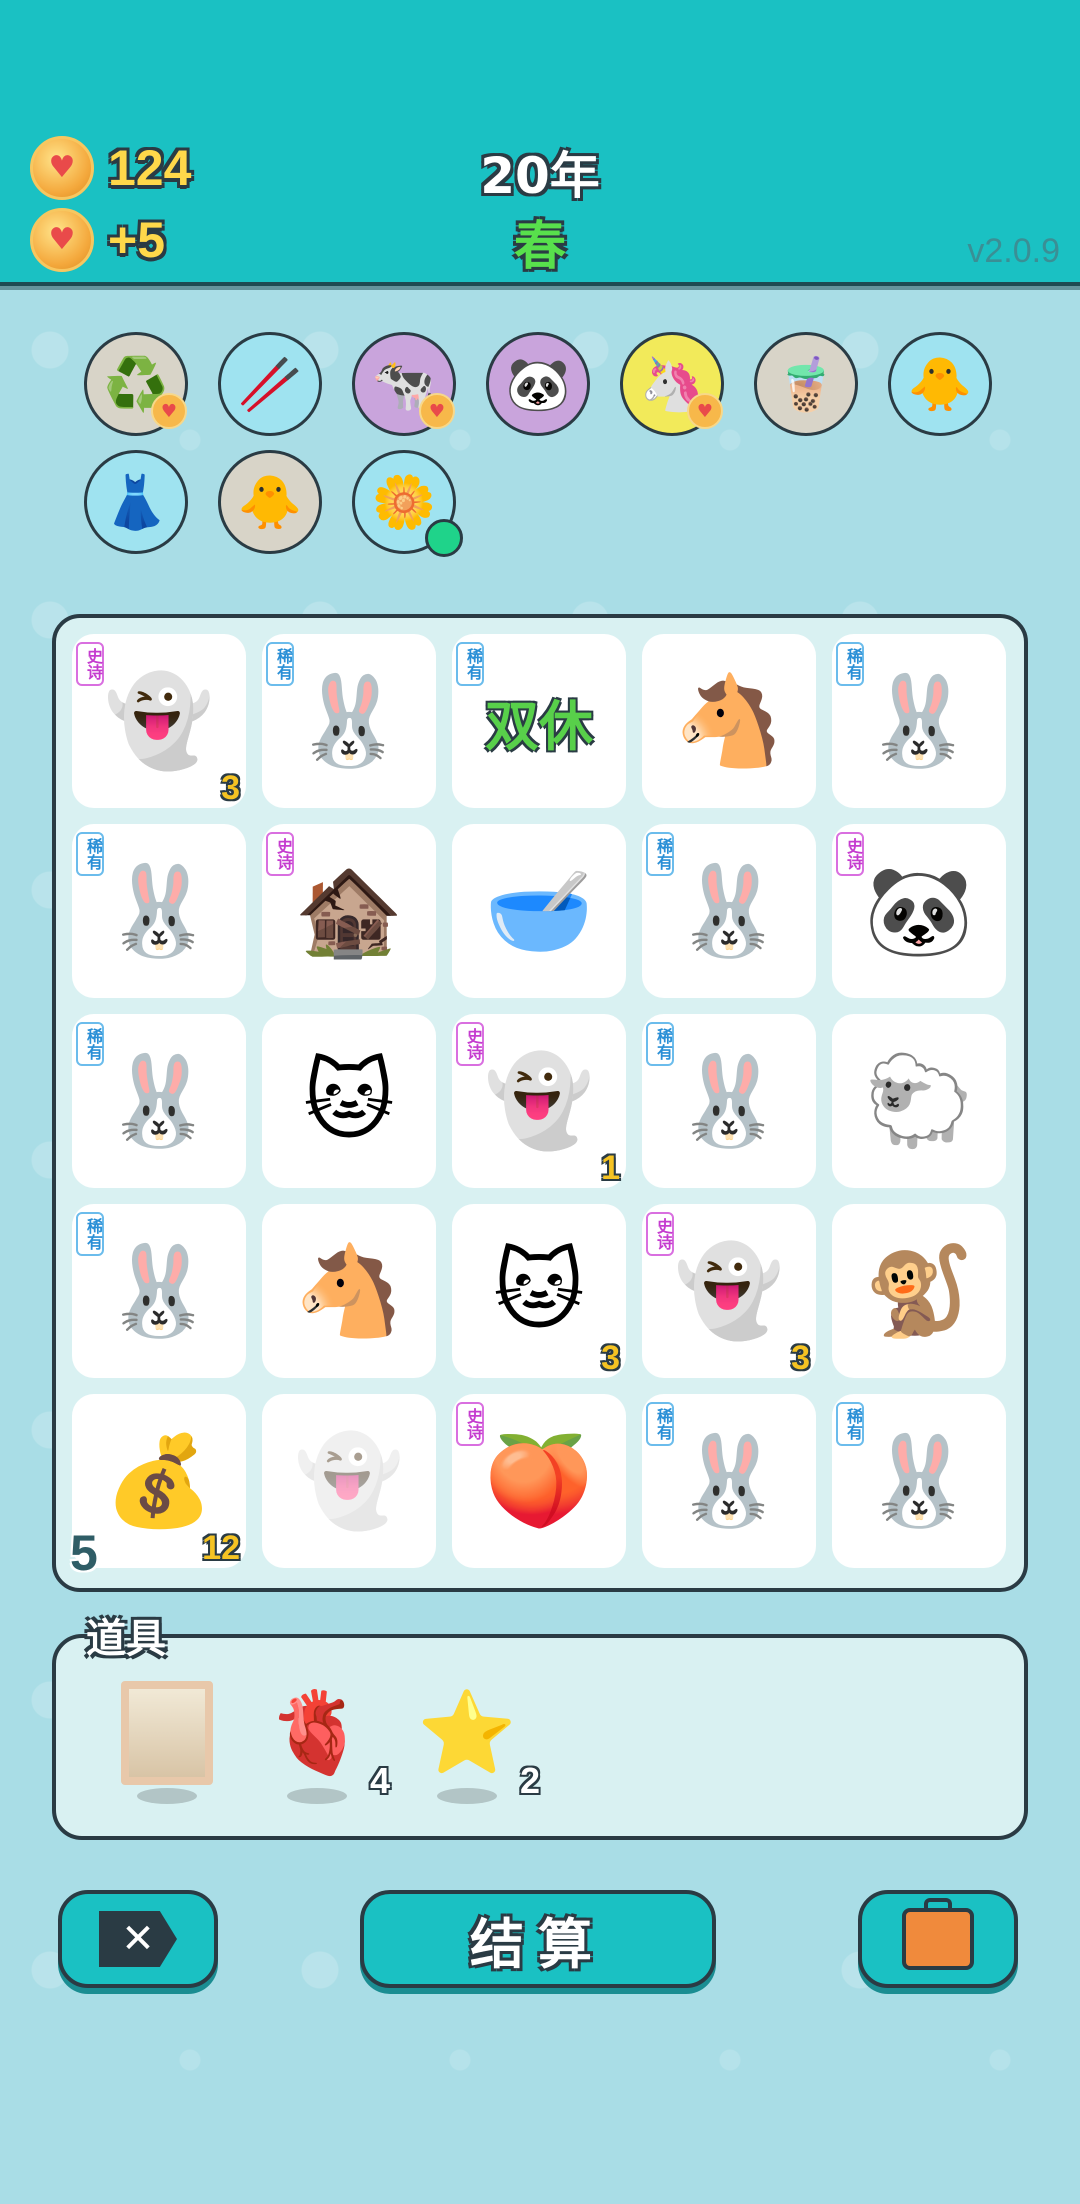  What do you see at coordinates (138, 1939) in the screenshot?
I see `delete-button: ✕` at bounding box center [138, 1939].